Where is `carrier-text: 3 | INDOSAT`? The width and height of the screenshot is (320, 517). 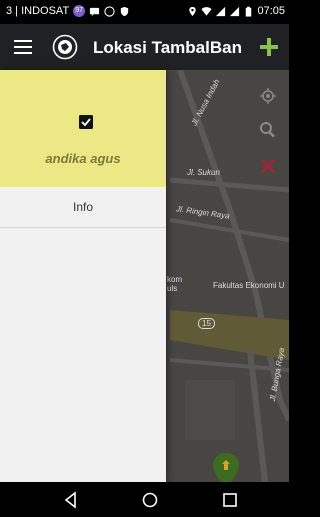 carrier-text: 3 | INDOSAT is located at coordinates (38, 11).